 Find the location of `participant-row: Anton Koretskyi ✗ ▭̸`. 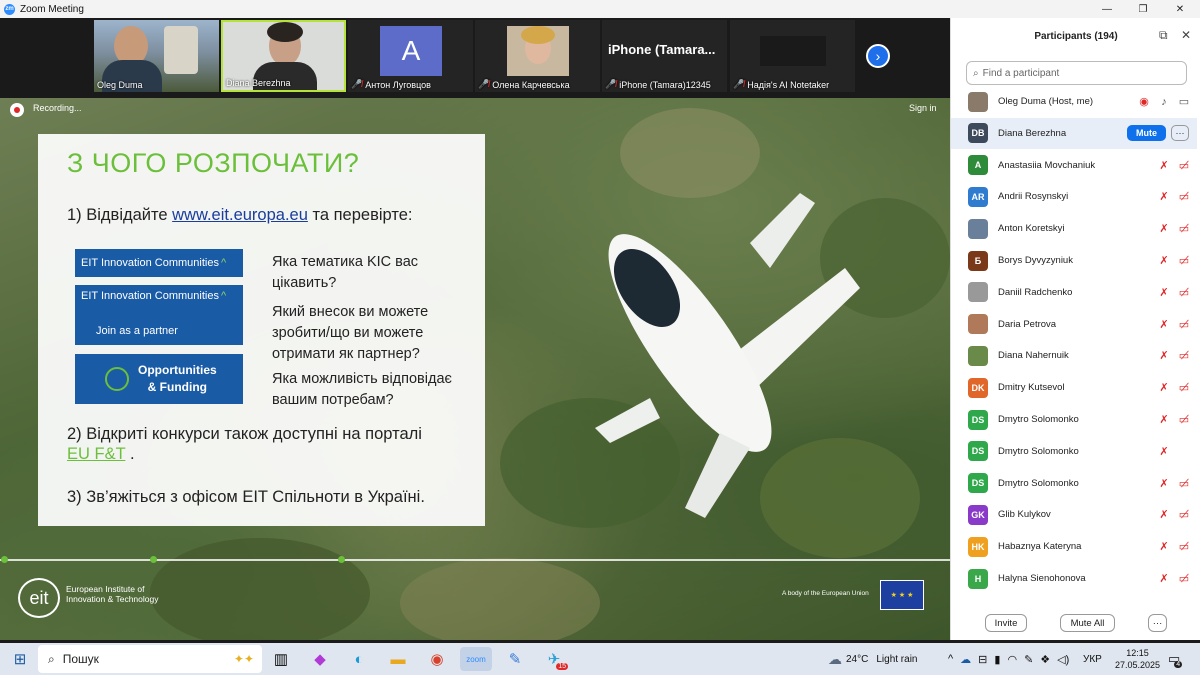

participant-row: Anton Koretskyi ✗ ▭̸ is located at coordinates (1074, 228).